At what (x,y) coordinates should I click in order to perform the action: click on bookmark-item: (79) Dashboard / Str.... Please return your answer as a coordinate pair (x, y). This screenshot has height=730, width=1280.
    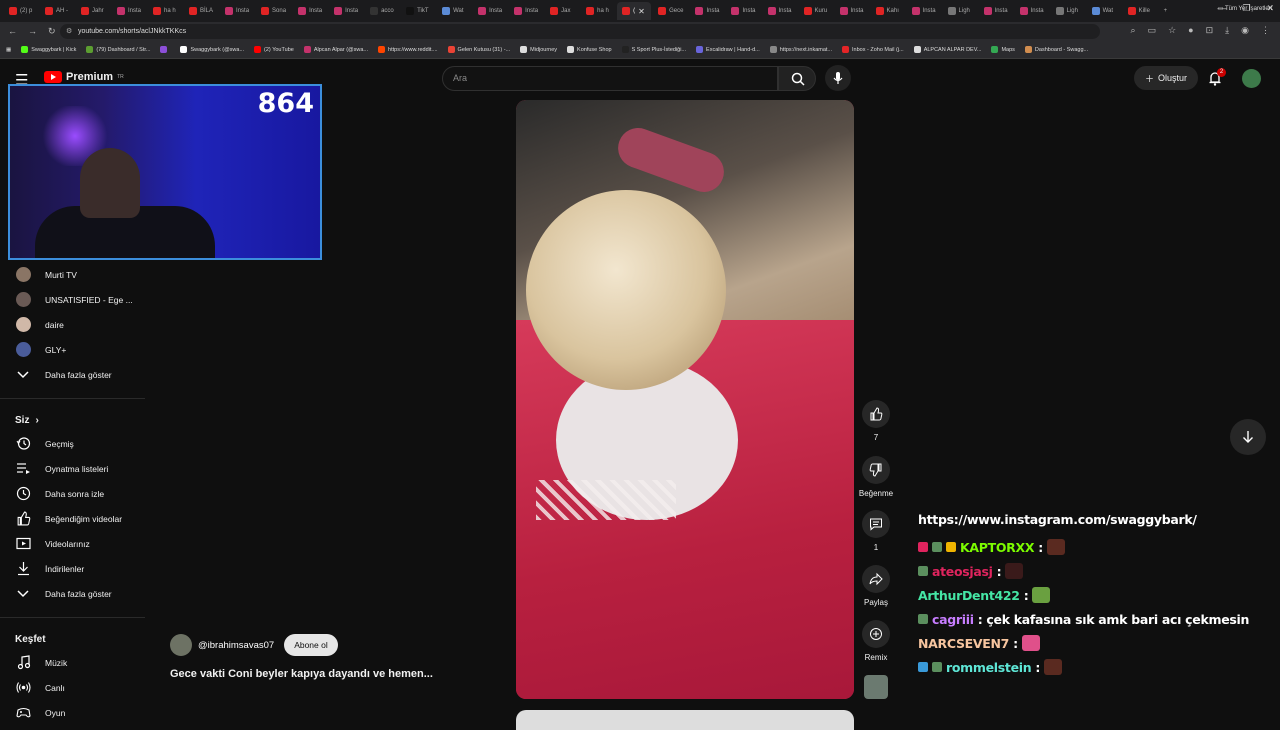
    Looking at the image, I should click on (118, 49).